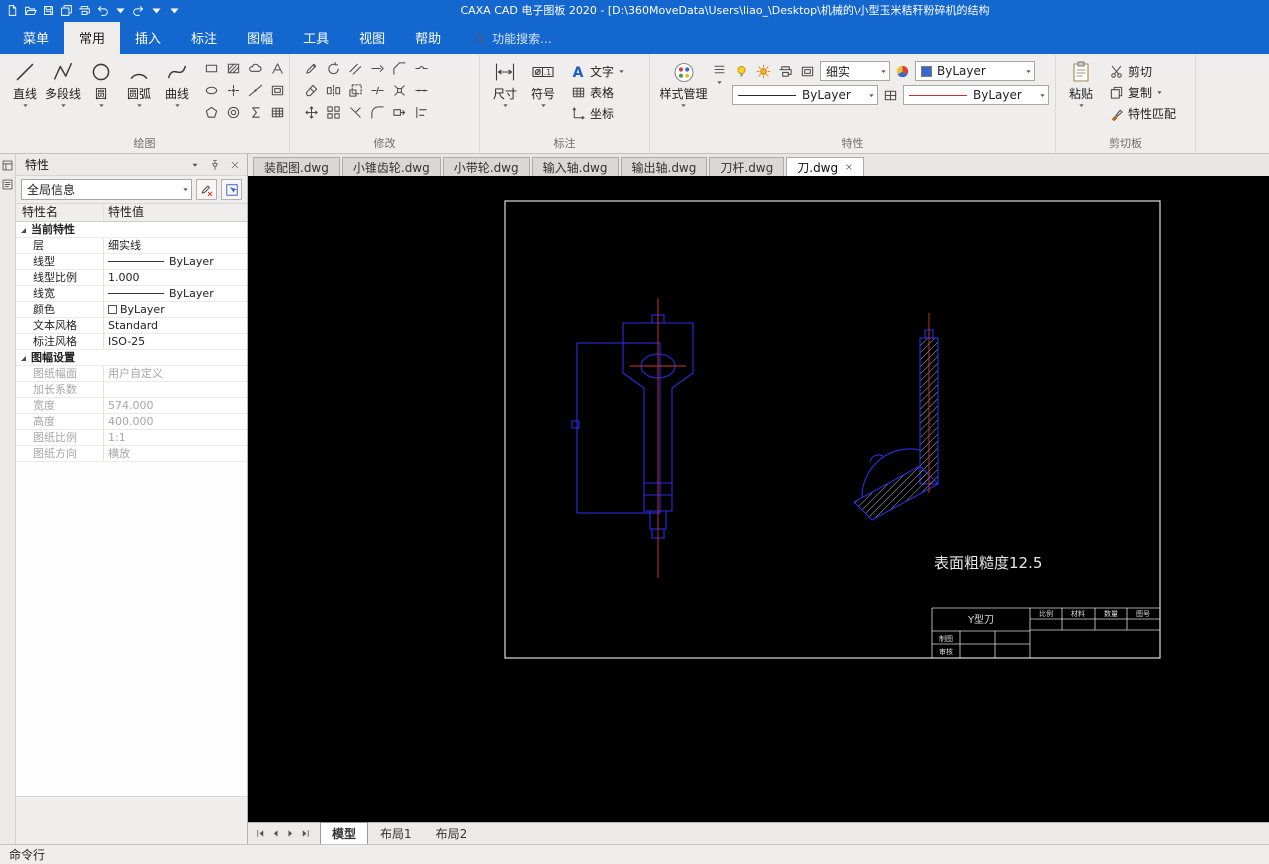 The height and width of the screenshot is (864, 1269). I want to click on undo-icon, so click(102, 10).